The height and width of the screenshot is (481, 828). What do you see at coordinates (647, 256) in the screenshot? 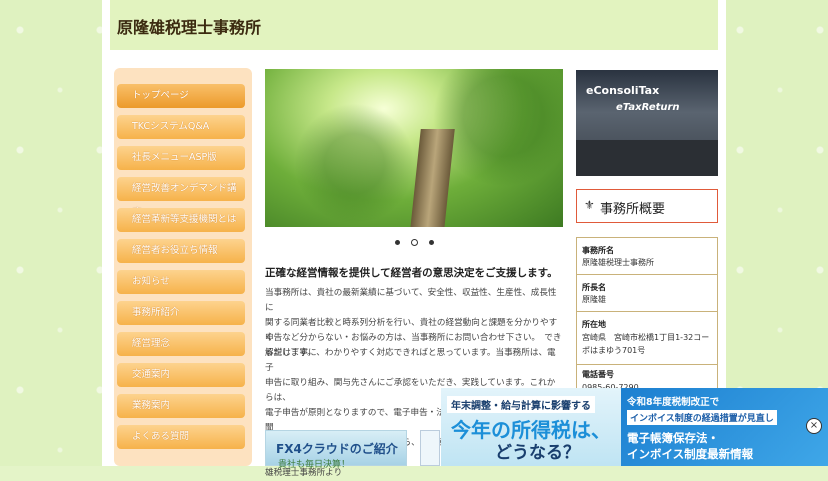
I see `info-row-name: 事務所名 原隆雄税理士事務所` at bounding box center [647, 256].